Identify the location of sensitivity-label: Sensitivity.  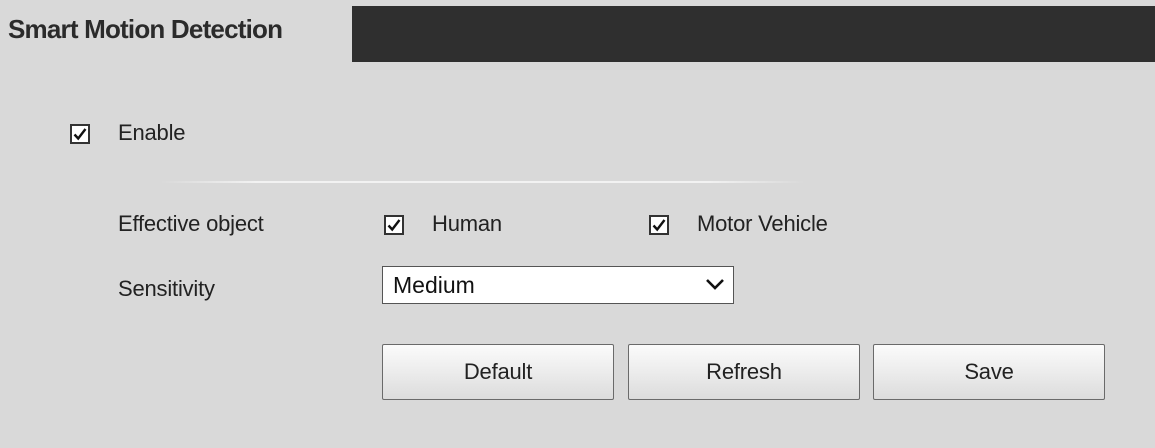
(166, 288).